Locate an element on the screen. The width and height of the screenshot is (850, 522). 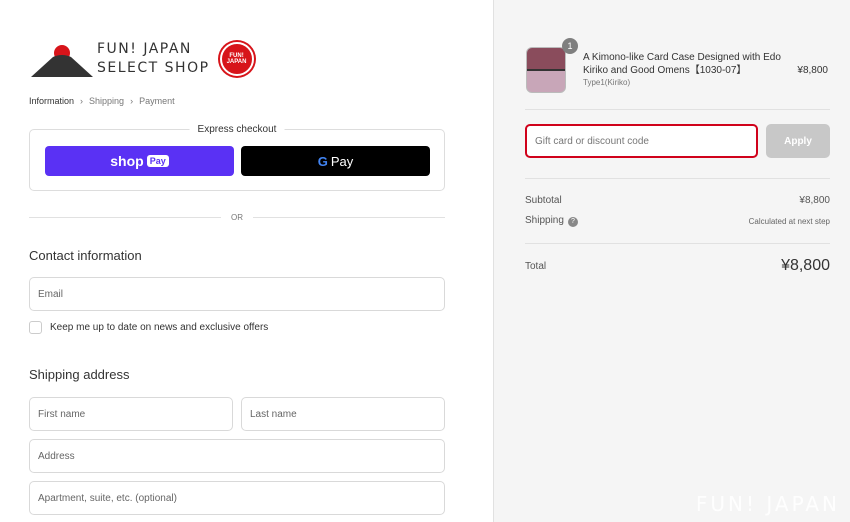
contact-title: Contact information is located at coordinates (85, 255).